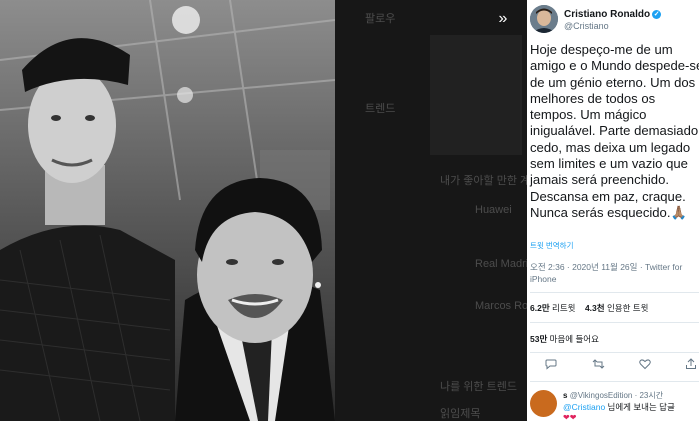  I want to click on reply-handle: @VikingosEdition · 23시간, so click(616, 395).